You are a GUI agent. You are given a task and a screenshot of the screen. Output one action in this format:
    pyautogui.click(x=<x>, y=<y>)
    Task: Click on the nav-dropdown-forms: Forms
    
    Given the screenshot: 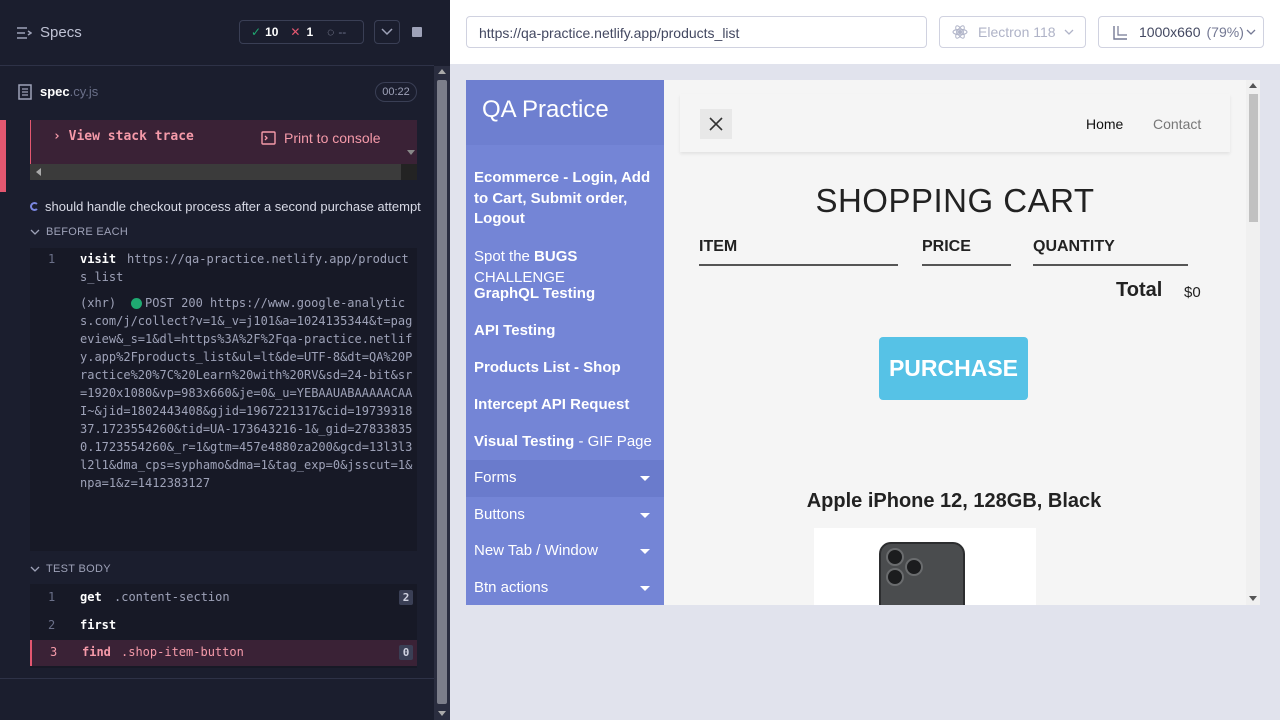 What is the action you would take?
    pyautogui.click(x=565, y=478)
    